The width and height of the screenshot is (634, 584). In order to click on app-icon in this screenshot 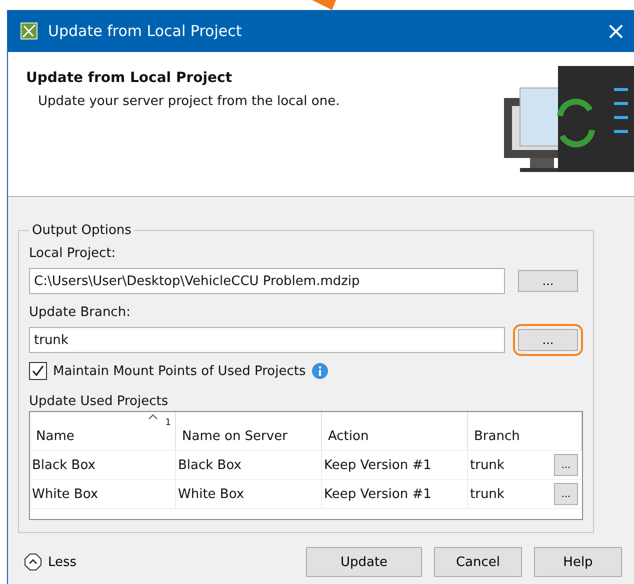, I will do `click(29, 31)`.